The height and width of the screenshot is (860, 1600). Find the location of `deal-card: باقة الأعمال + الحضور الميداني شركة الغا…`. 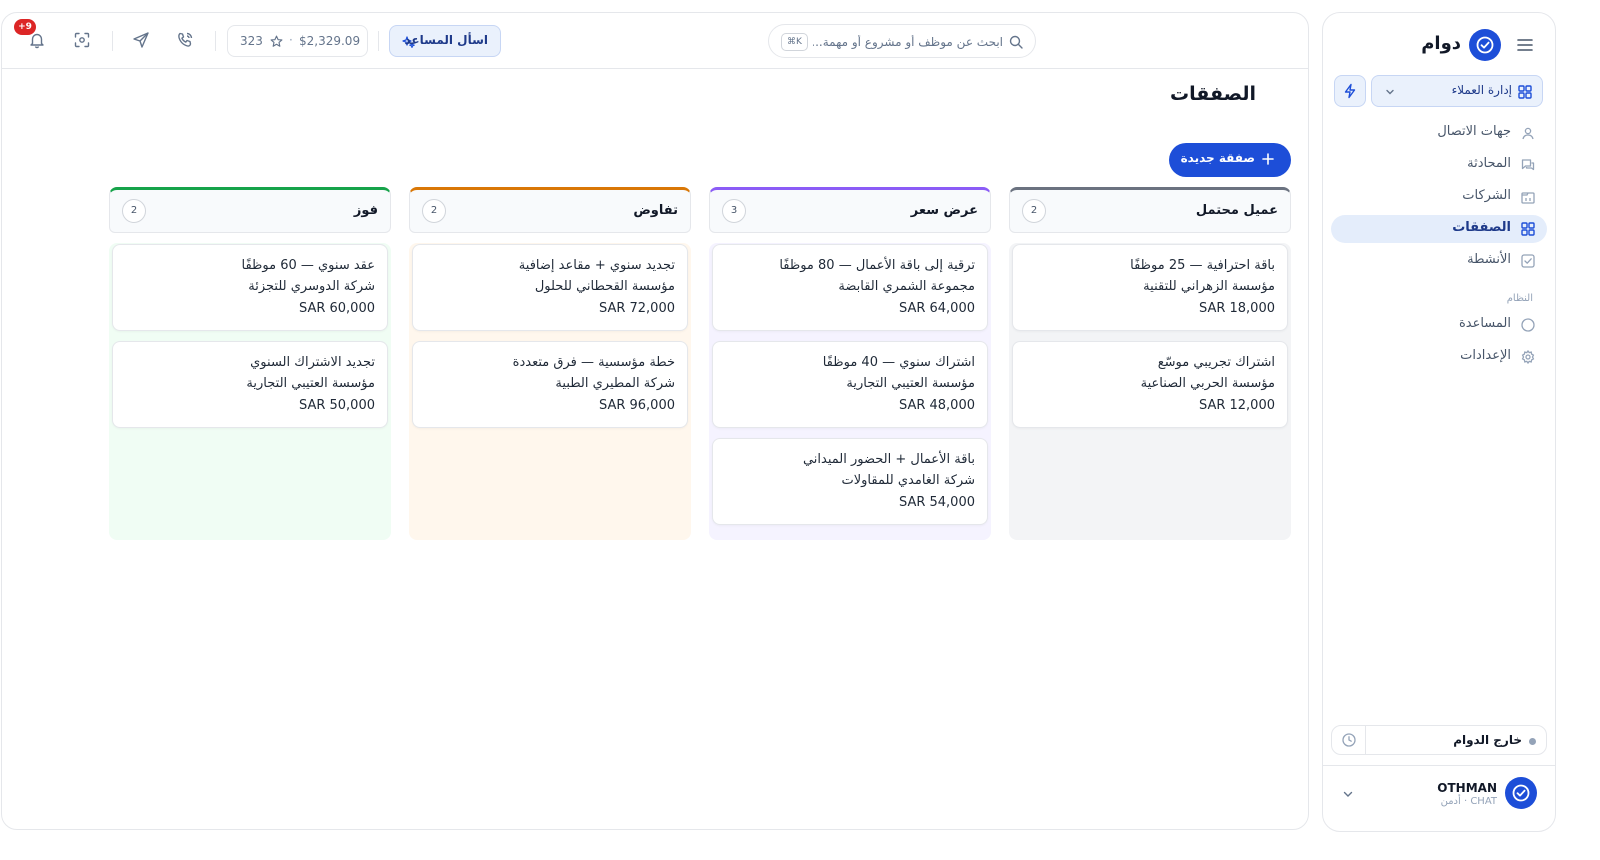

deal-card: باقة الأعمال + الحضور الميداني شركة الغا… is located at coordinates (850, 481).